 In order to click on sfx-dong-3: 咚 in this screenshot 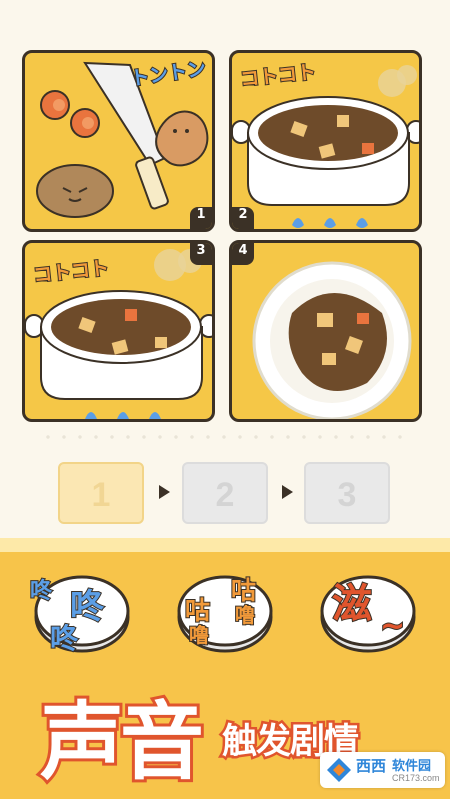, I will do `click(64, 638)`.